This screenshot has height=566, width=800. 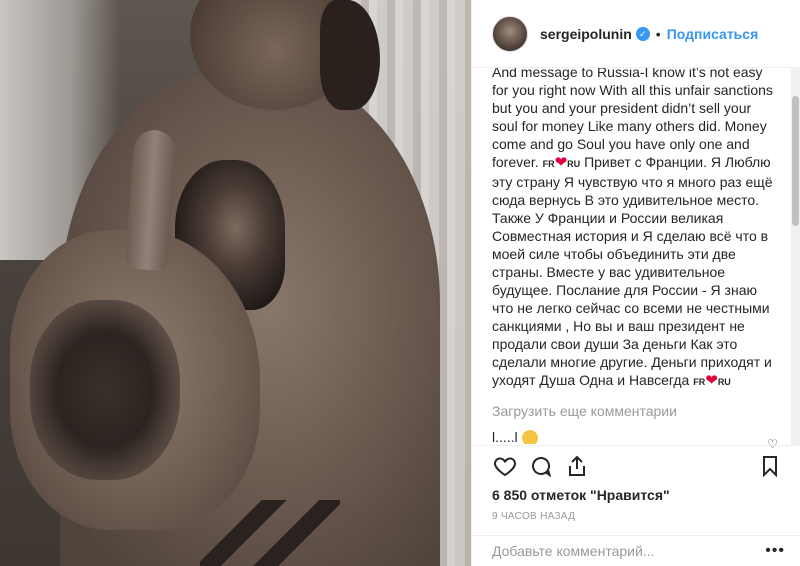 I want to click on bookmark-icon, so click(x=770, y=466).